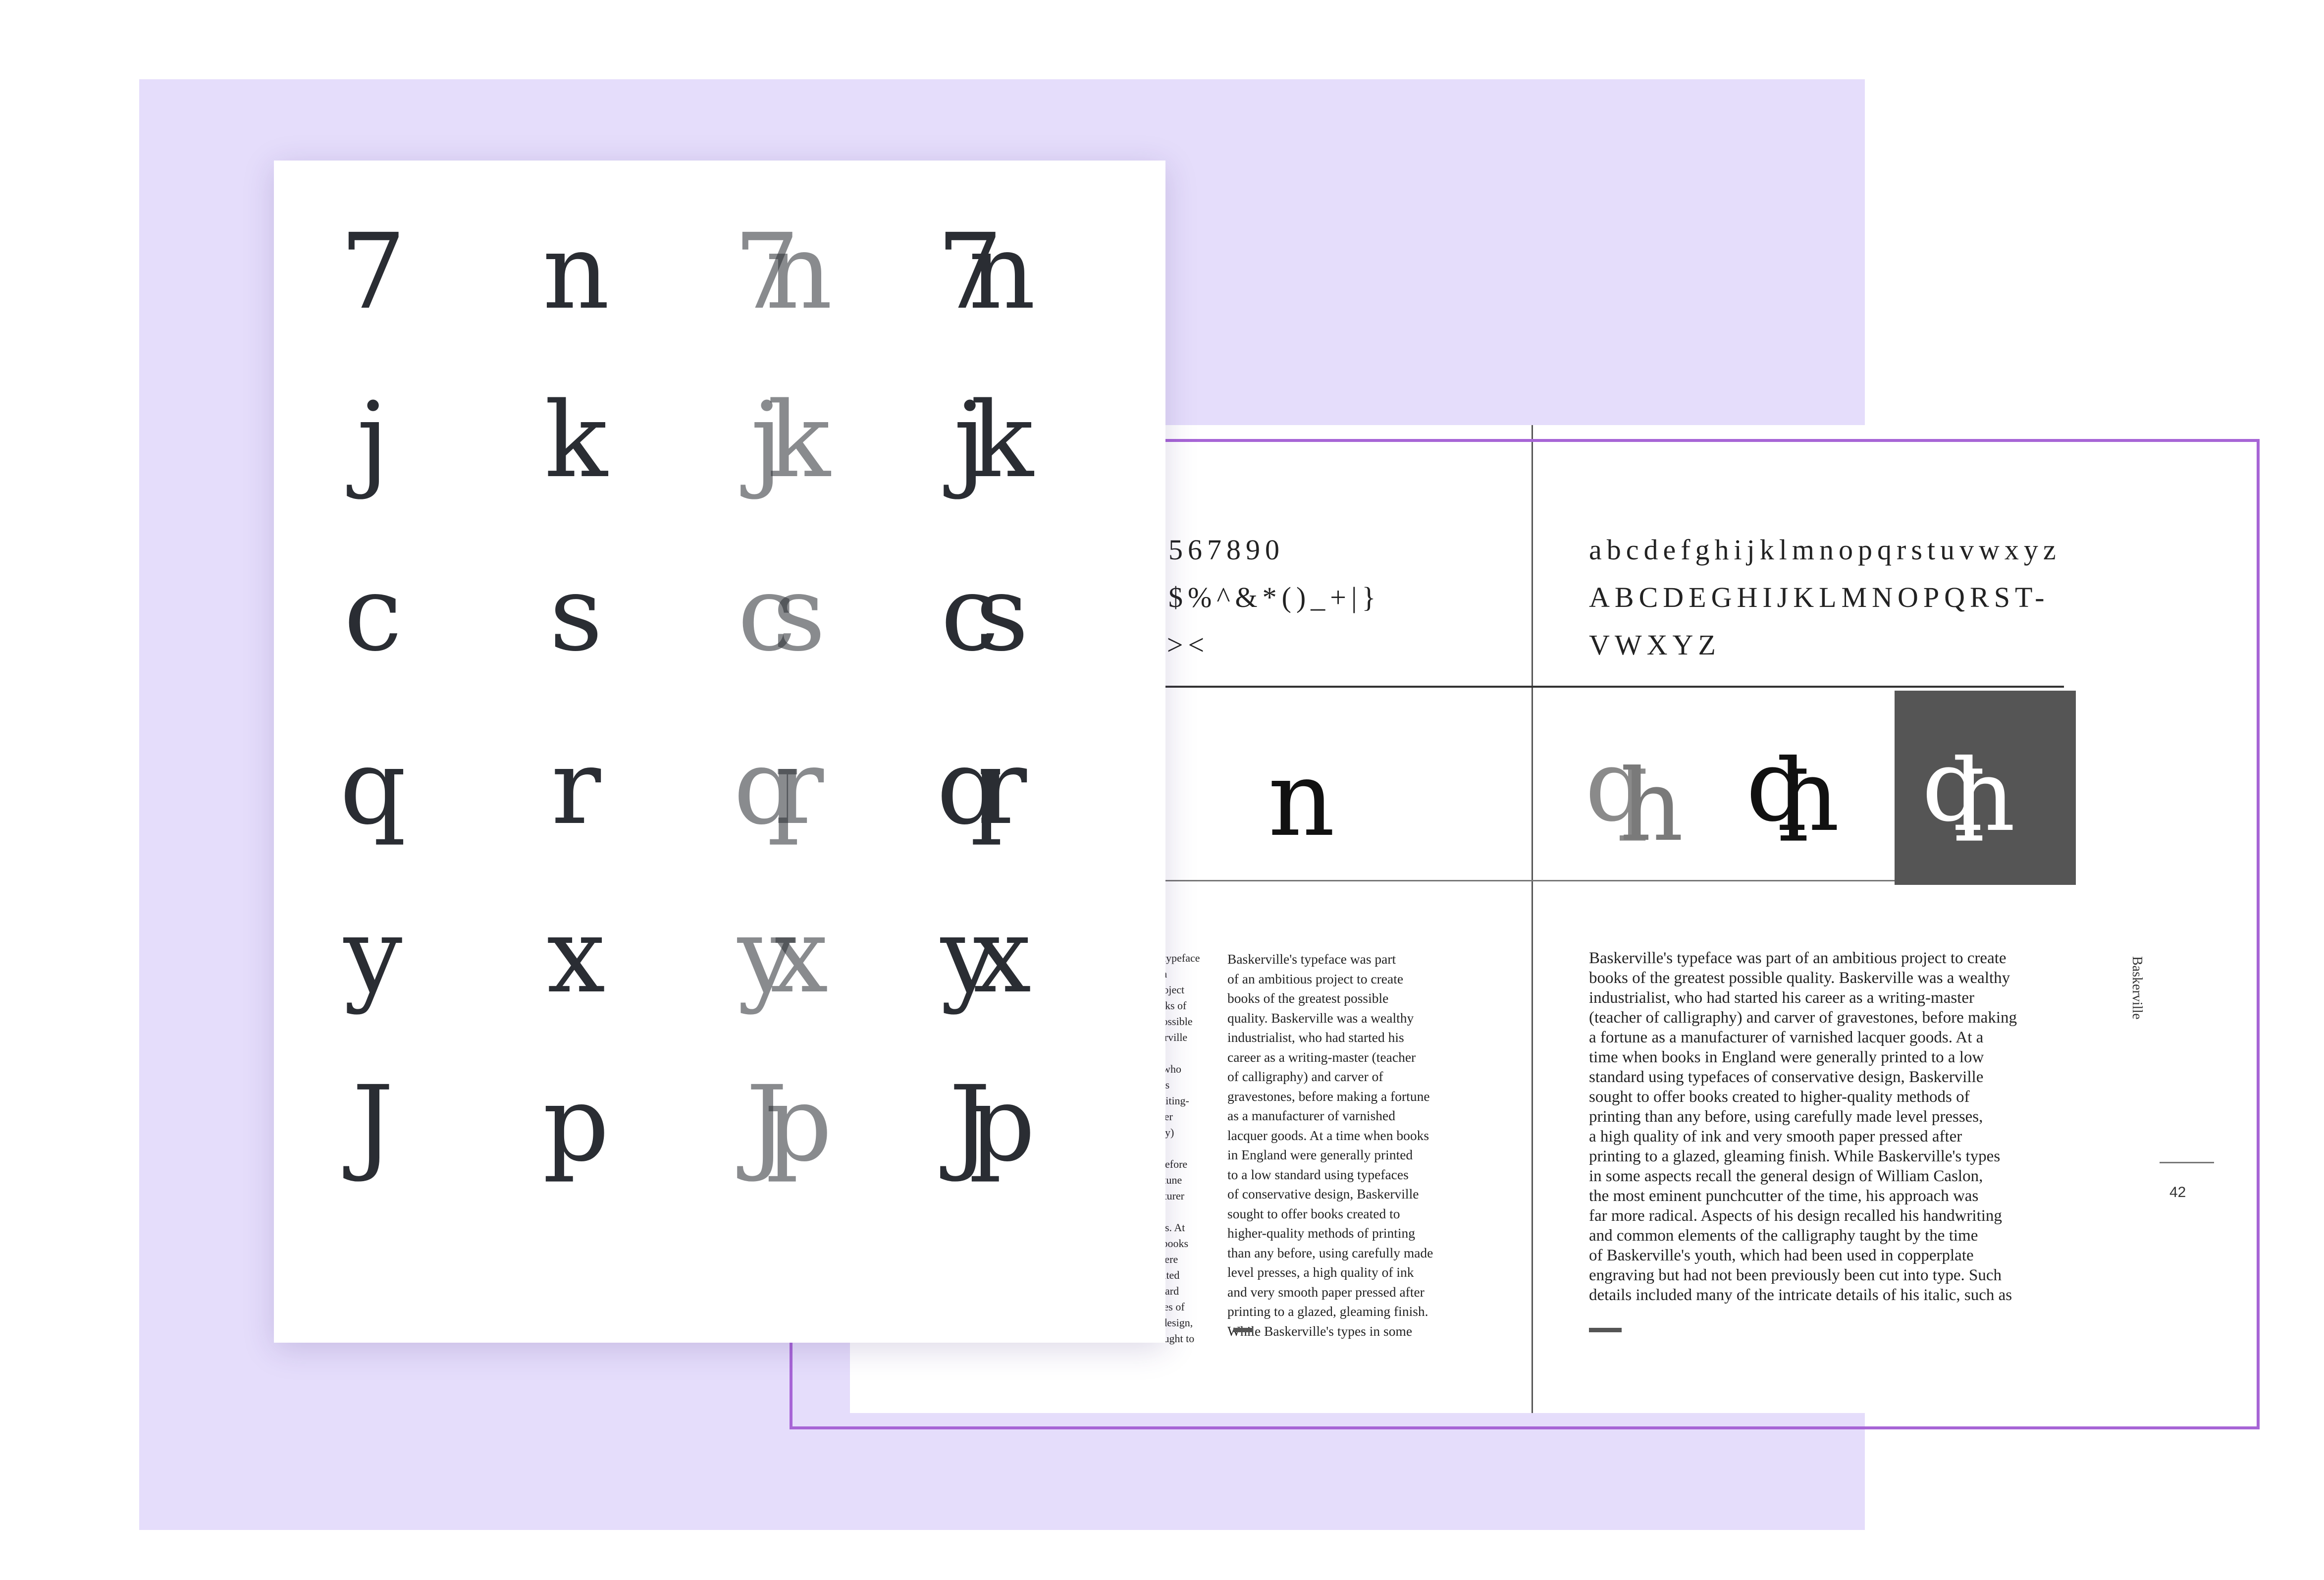 The image size is (2324, 1580). I want to click on glyph-cell-r5-c1: y, so click(373, 955).